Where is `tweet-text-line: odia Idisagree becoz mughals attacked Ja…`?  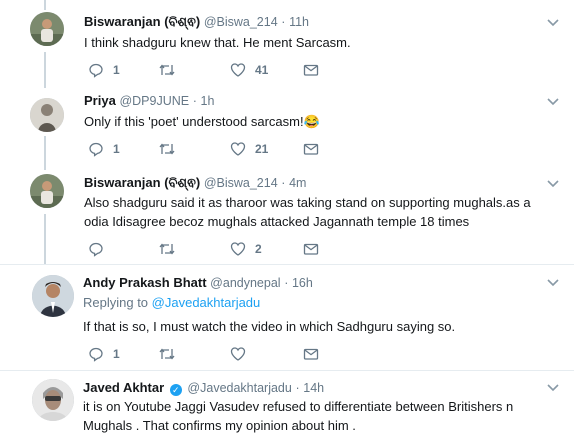
tweet-text-line: odia Idisagree becoz mughals attacked Ja… is located at coordinates (277, 221).